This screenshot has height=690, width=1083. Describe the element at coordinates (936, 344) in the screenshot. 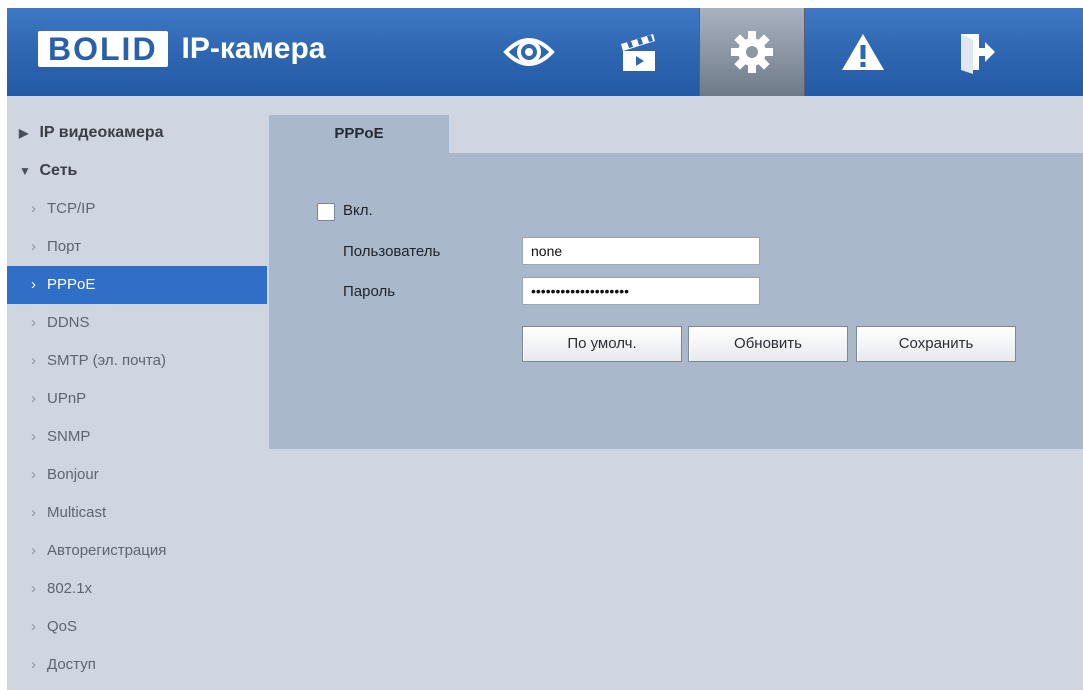

I see `save-button: Сохранить` at that location.